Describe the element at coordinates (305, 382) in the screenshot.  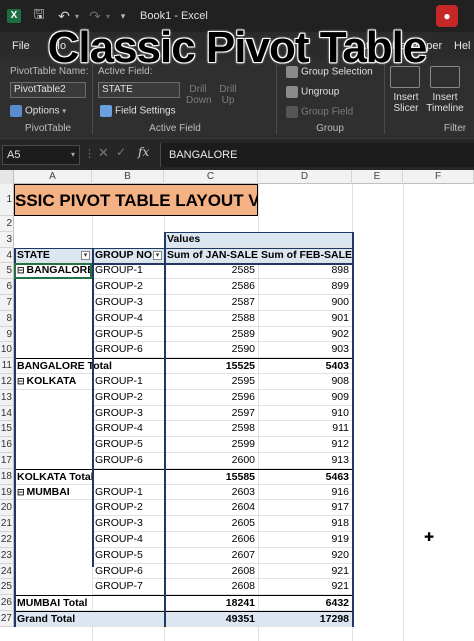
I see `pivot-feb-value: 908` at that location.